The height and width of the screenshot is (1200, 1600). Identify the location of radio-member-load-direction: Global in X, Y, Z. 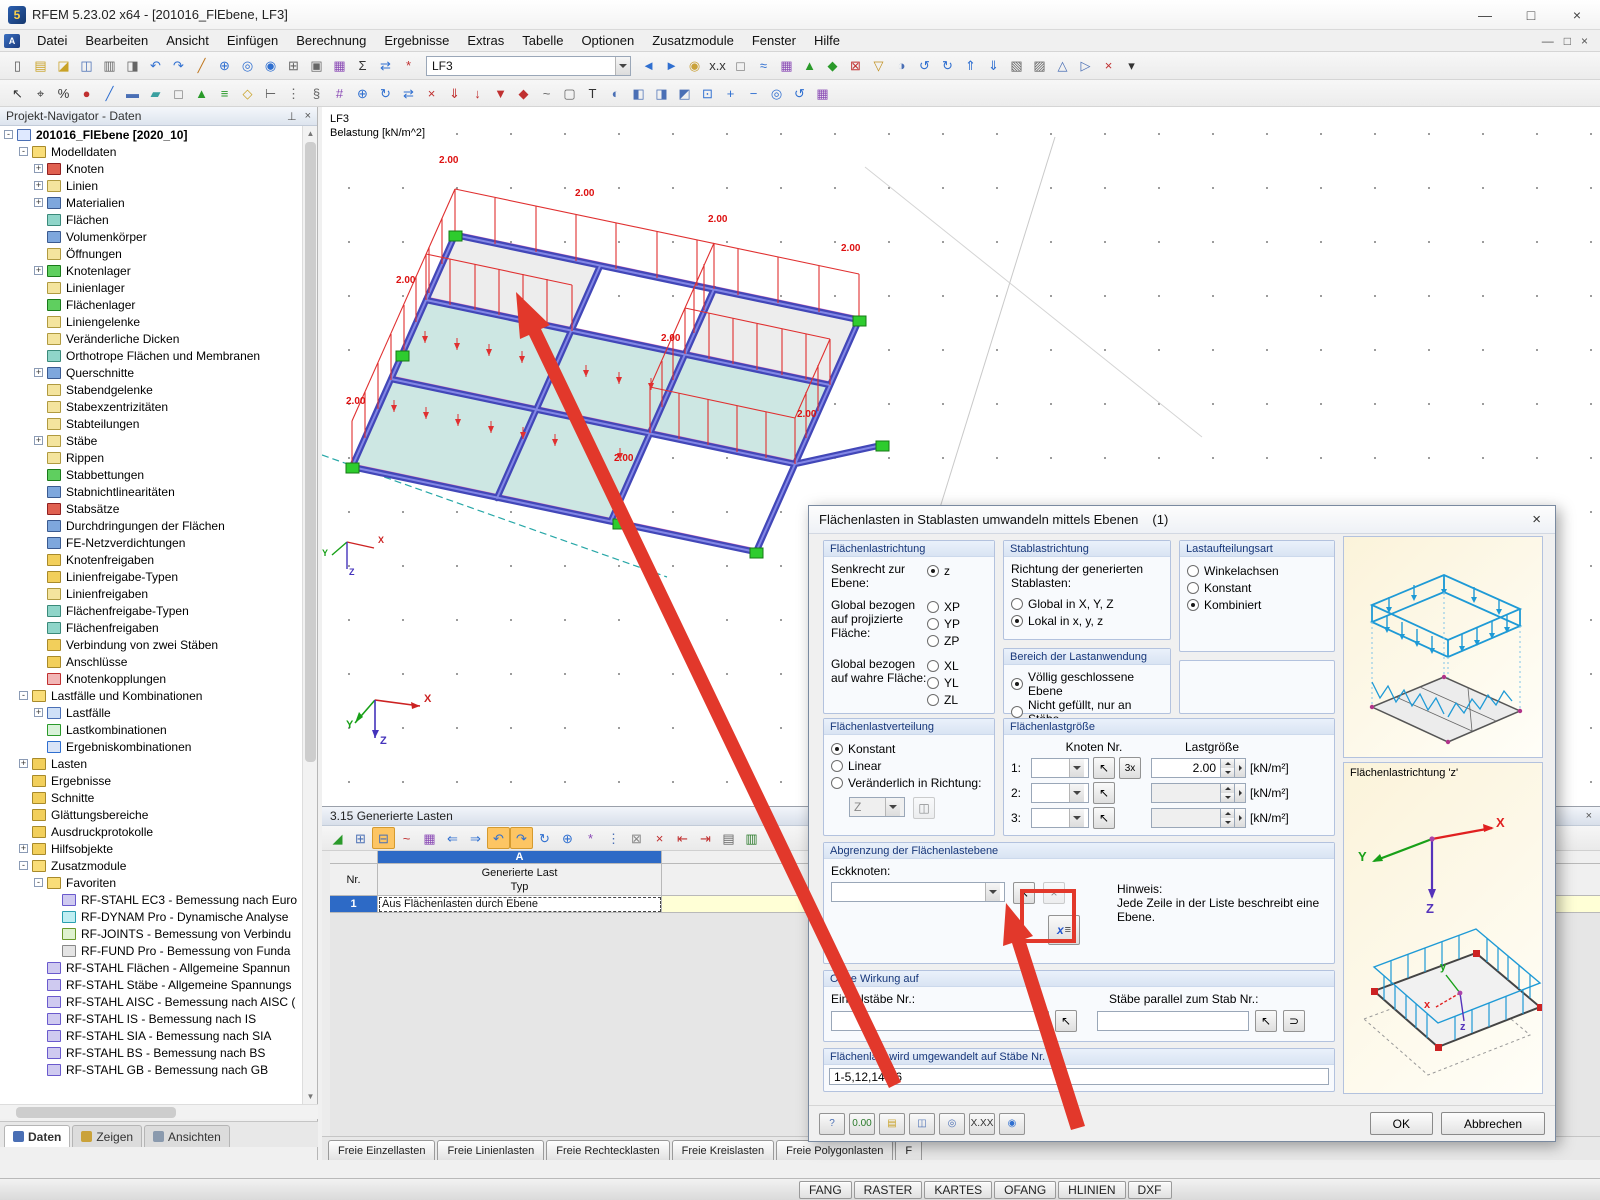
(1087, 603).